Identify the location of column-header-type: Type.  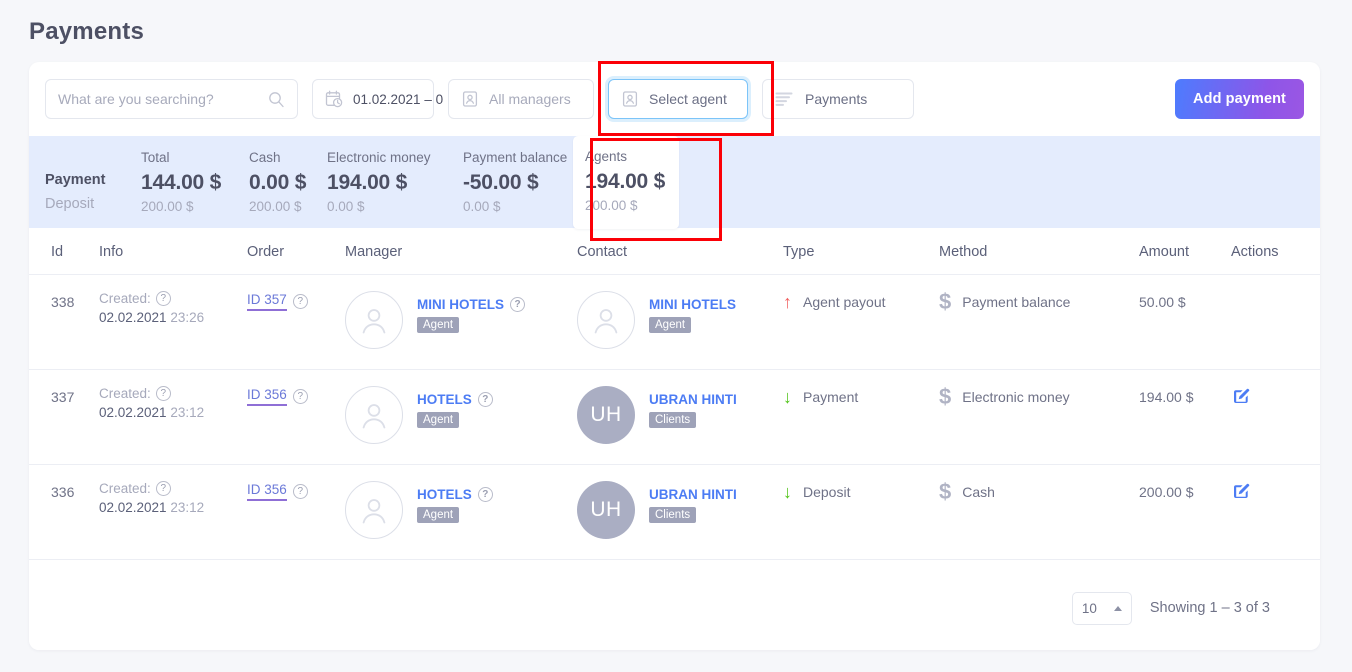
(861, 251).